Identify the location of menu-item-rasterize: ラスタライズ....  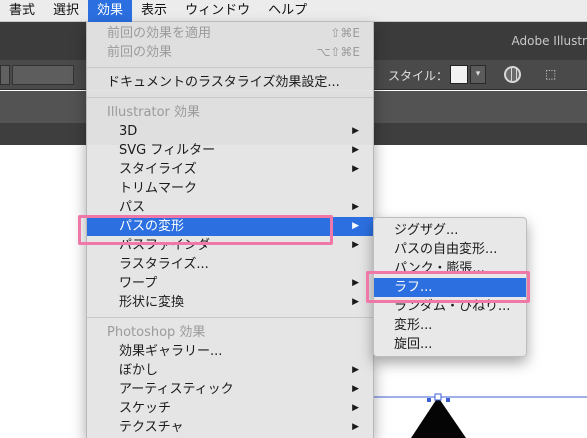
(230, 264).